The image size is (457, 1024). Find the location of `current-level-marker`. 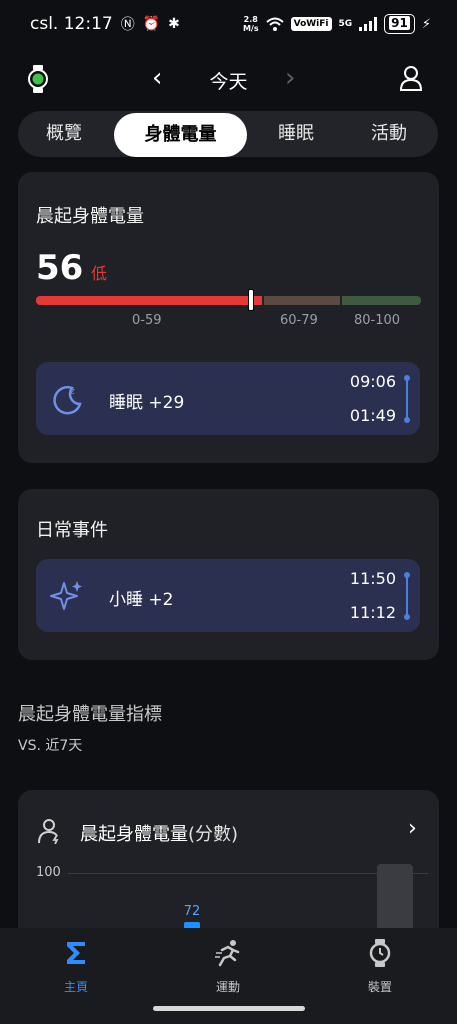

current-level-marker is located at coordinates (251, 300).